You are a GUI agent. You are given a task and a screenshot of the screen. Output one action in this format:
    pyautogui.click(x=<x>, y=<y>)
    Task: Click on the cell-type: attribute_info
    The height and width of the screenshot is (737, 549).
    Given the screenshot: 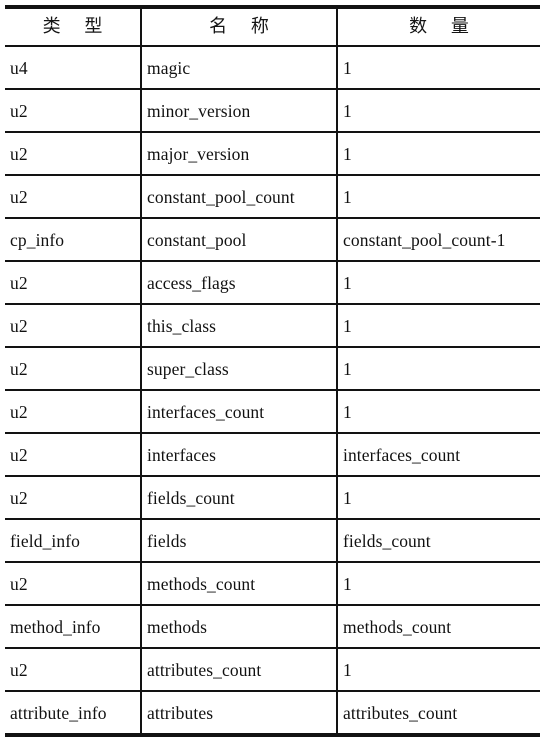 What is the action you would take?
    pyautogui.click(x=73, y=714)
    